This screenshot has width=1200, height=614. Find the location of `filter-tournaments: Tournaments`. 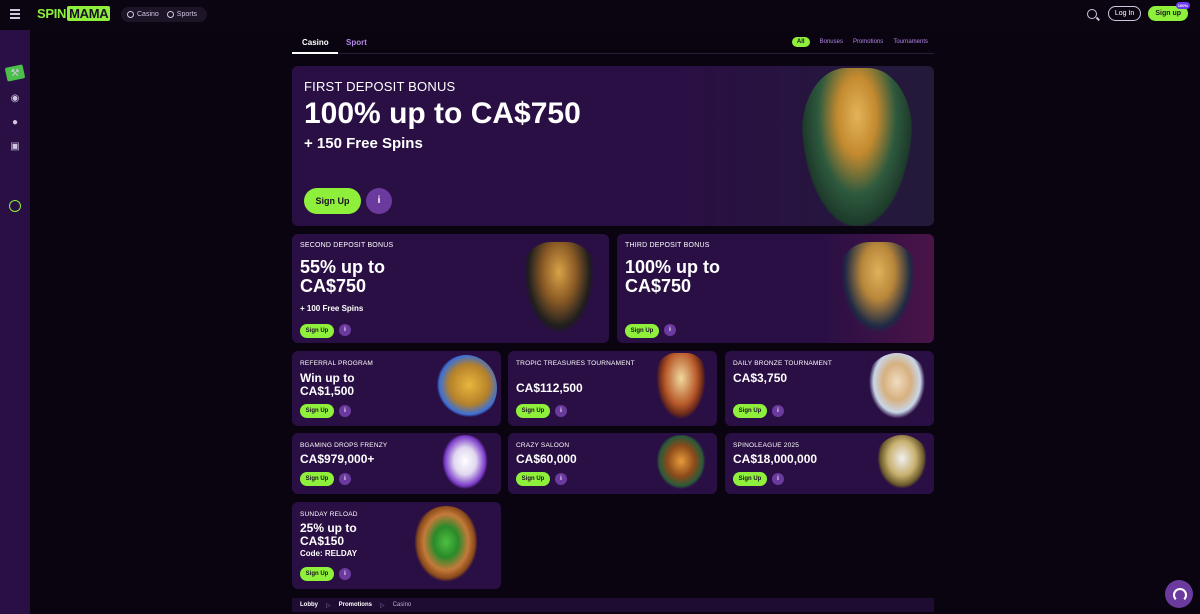

filter-tournaments: Tournaments is located at coordinates (910, 42).